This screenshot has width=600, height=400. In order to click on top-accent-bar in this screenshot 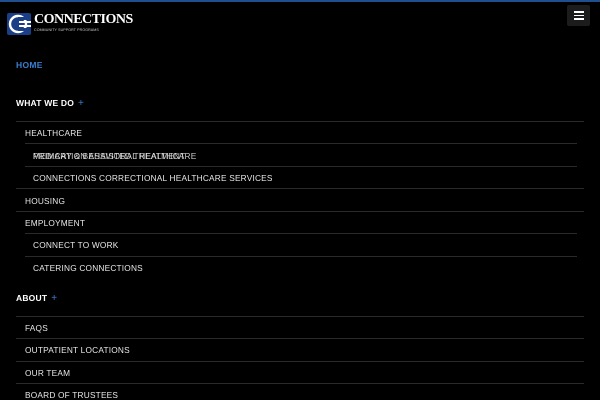, I will do `click(300, 1)`.